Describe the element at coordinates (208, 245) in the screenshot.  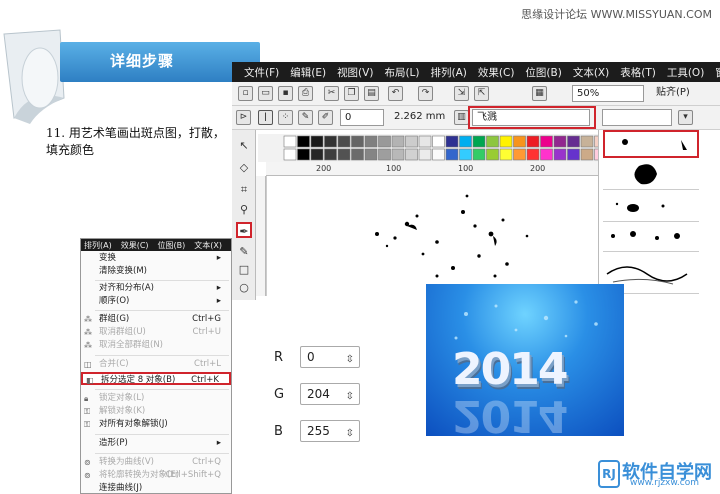
I see `menu-head-item: 文本(X)` at that location.